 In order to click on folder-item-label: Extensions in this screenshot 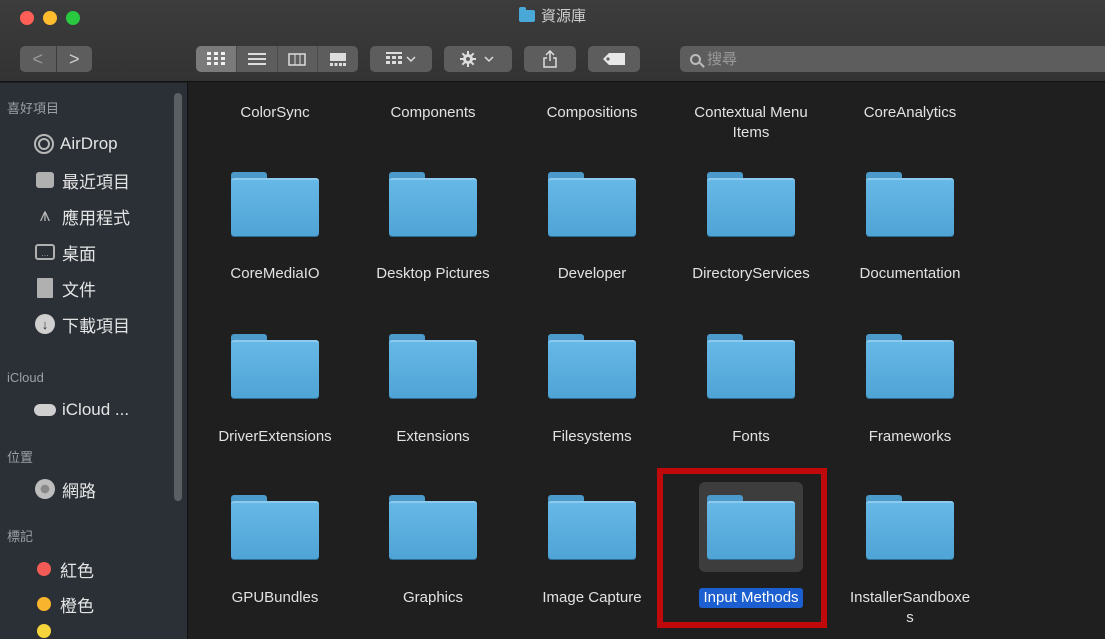, I will do `click(433, 436)`.